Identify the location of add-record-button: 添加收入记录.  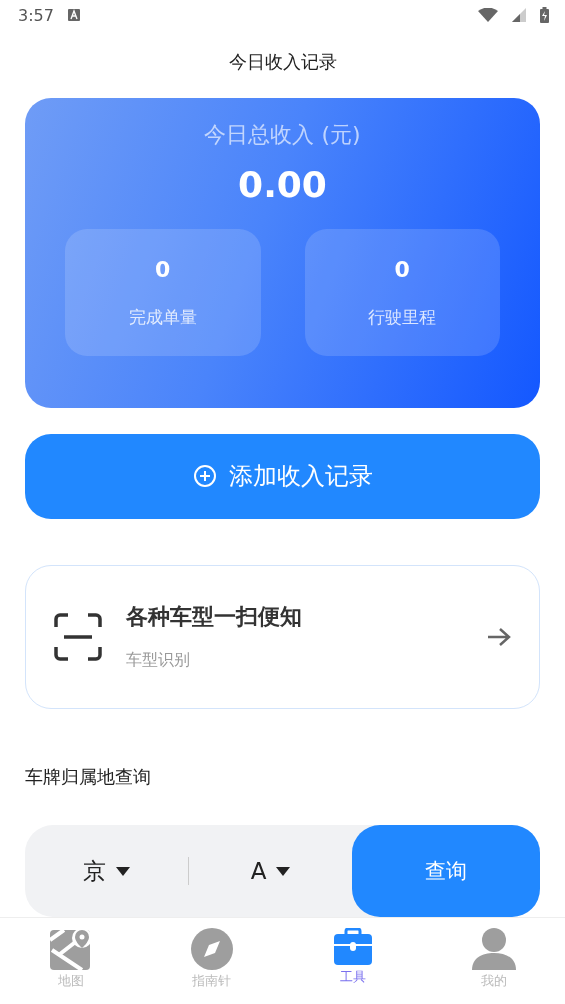
(282, 476).